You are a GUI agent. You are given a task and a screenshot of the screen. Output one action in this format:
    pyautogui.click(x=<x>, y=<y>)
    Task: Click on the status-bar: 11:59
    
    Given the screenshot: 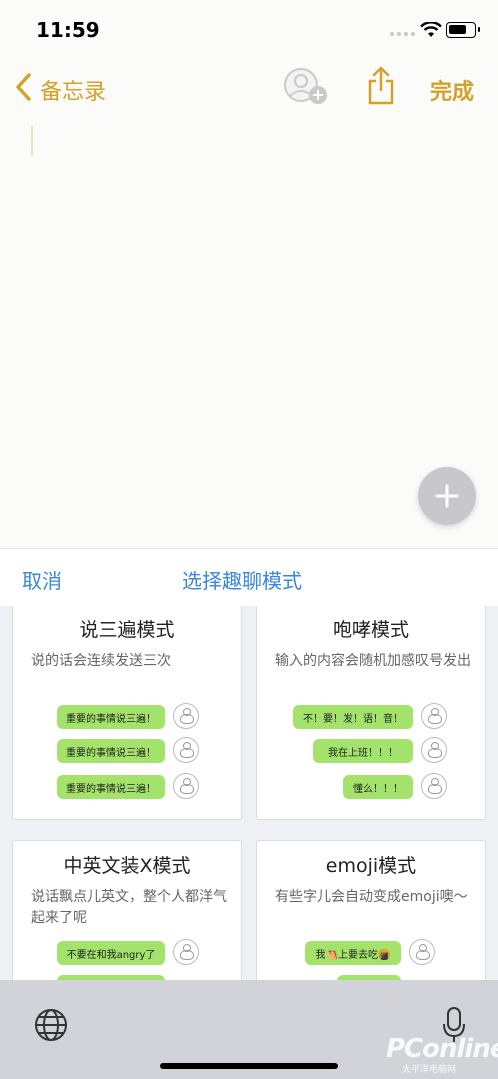 What is the action you would take?
    pyautogui.click(x=249, y=29)
    